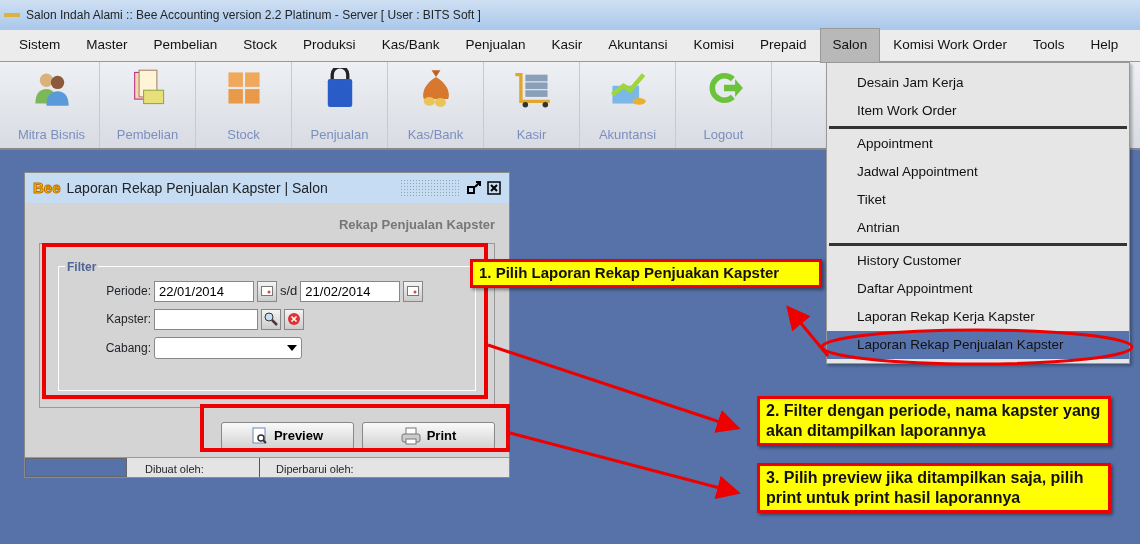 The width and height of the screenshot is (1140, 544). I want to click on menu-item: Komisi Work Order, so click(950, 45).